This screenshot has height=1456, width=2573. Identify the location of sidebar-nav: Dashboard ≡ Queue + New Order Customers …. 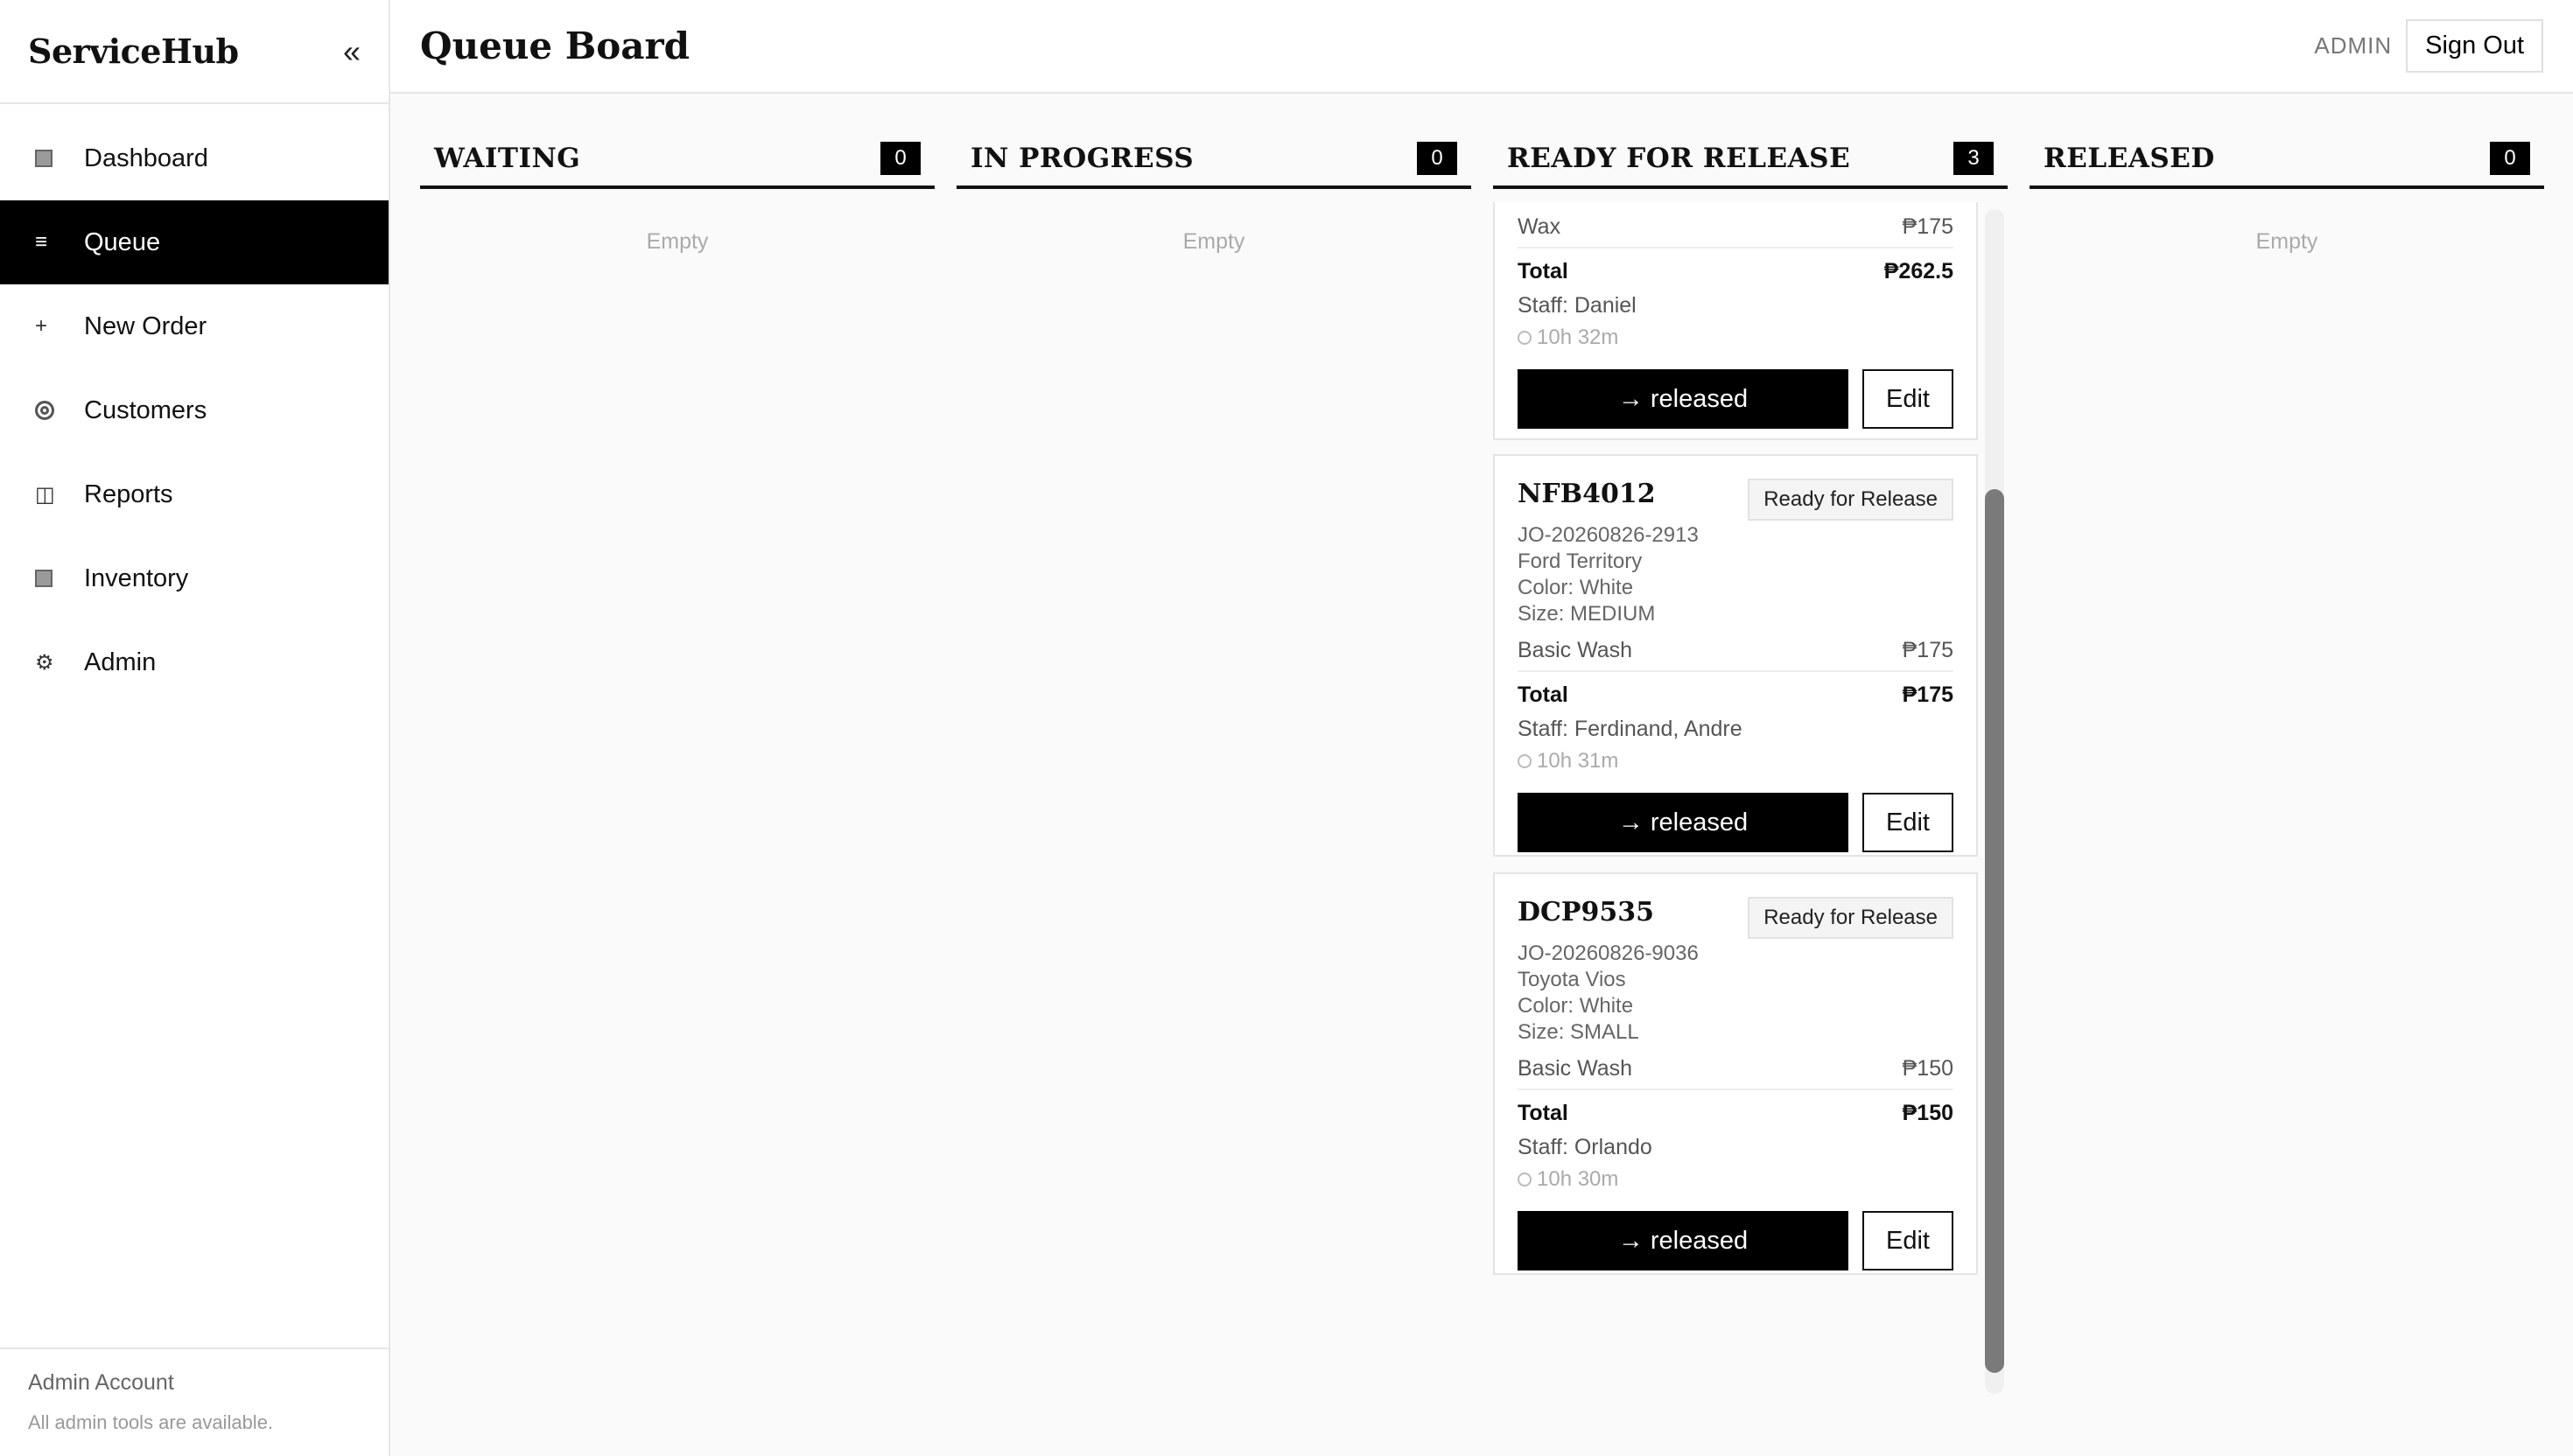
(194, 404).